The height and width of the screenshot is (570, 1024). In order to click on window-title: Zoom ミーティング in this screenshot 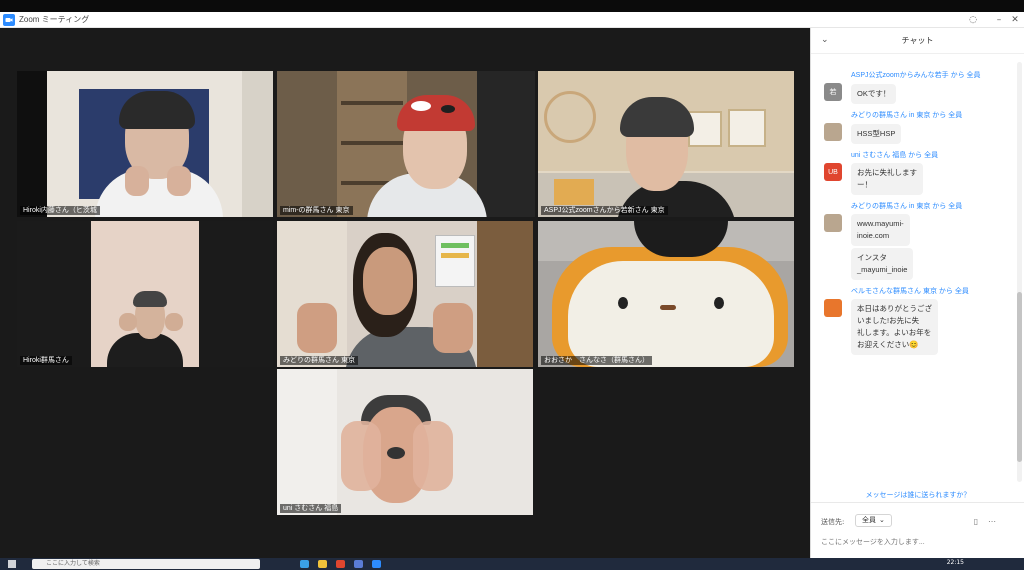, I will do `click(54, 19)`.